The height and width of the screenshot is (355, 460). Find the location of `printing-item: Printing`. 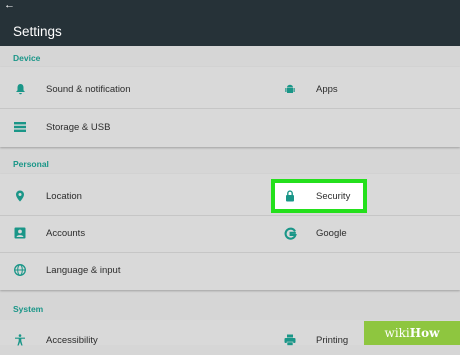

printing-item: Printing is located at coordinates (315, 340).